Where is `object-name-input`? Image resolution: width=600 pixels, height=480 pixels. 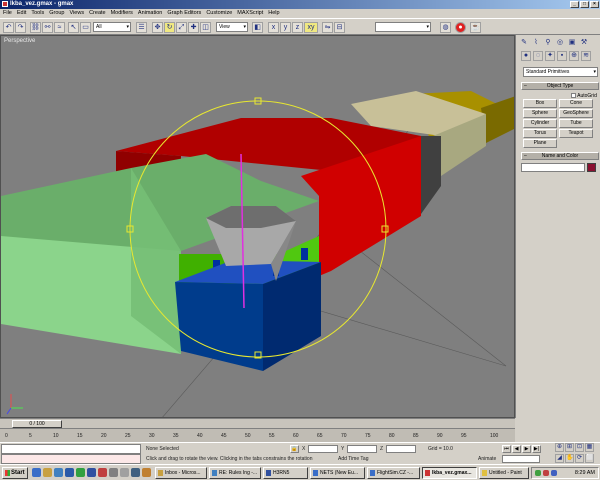
object-name-input is located at coordinates (553, 167).